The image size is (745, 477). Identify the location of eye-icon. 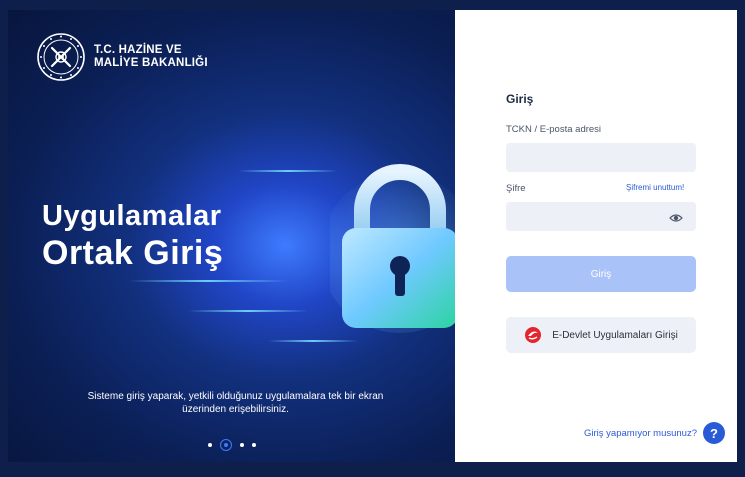
(676, 218).